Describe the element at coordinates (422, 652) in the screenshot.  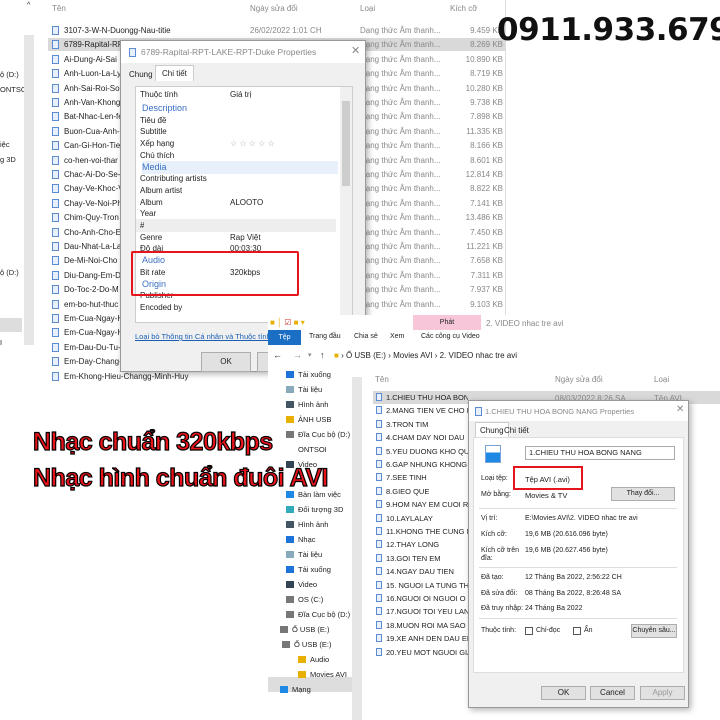
I see `video-file-row: 20.YEU MOT NGUOI GIAI` at that location.